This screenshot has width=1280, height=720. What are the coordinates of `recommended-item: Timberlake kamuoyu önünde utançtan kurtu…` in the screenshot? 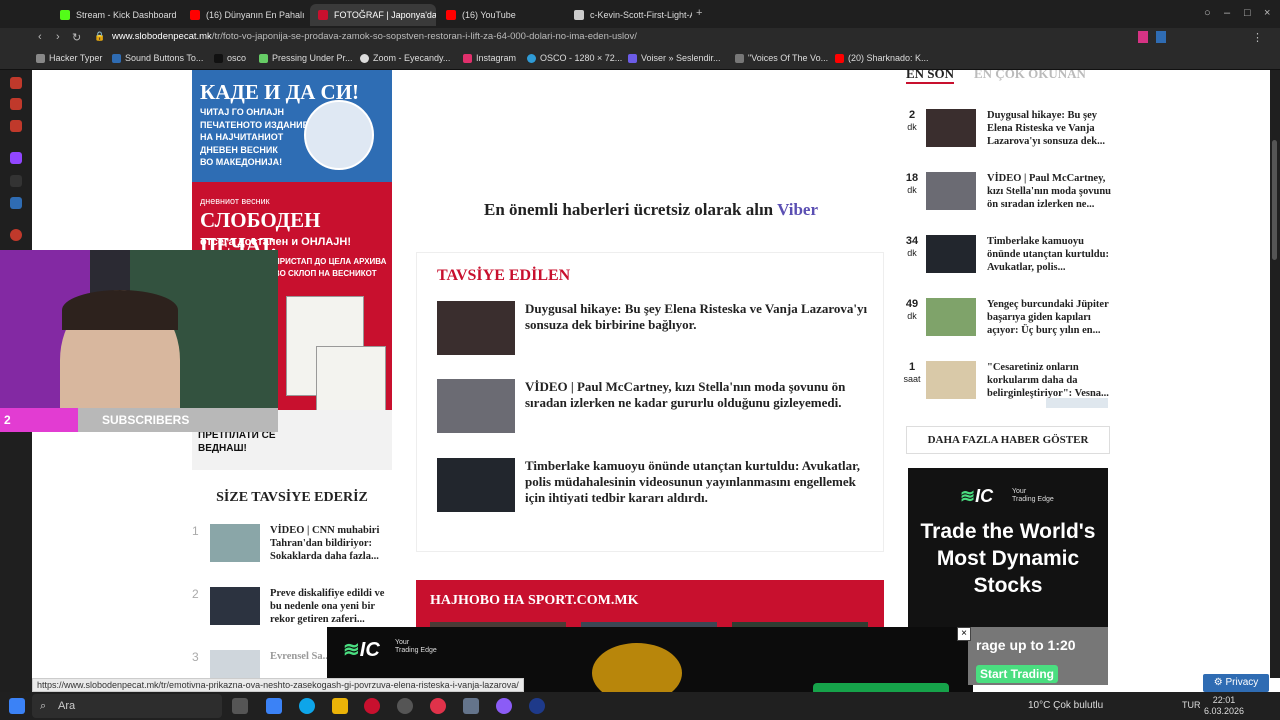 It's located at (652, 486).